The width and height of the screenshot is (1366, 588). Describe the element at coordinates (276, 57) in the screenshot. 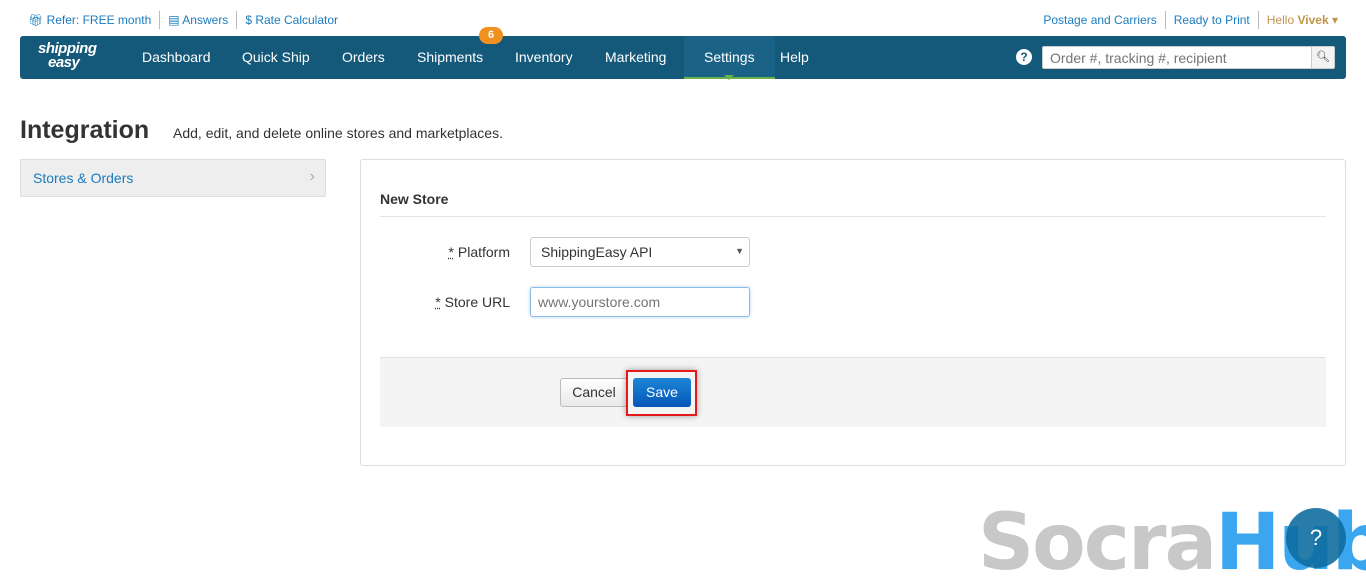

I see `nav-quick-ship: Quick Ship` at that location.